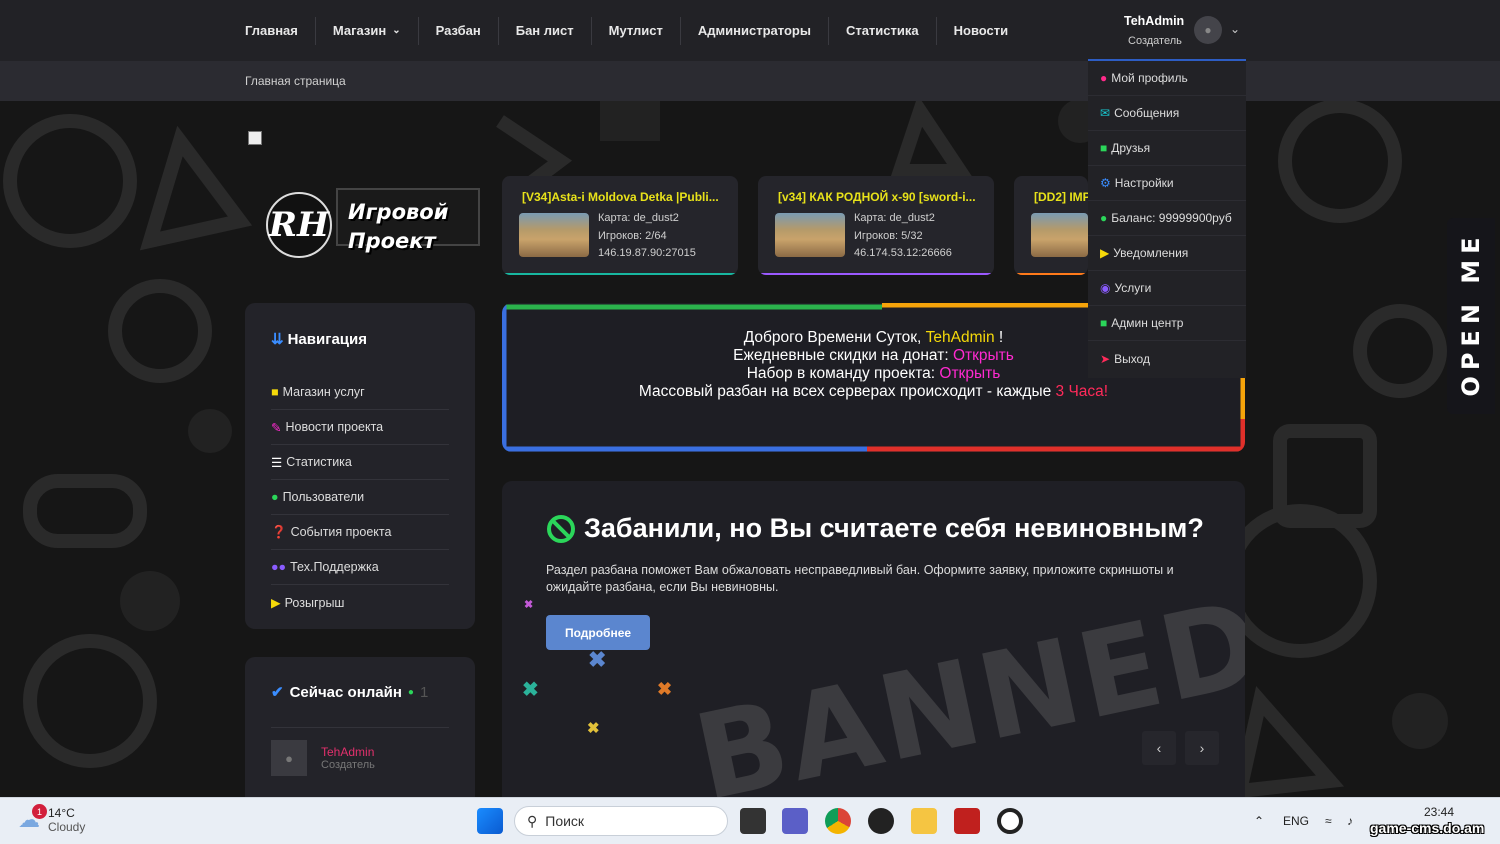 This screenshot has height=844, width=1500. Describe the element at coordinates (360, 532) in the screenshot. I see `sidebar-item-events: ❓ События проекта` at that location.